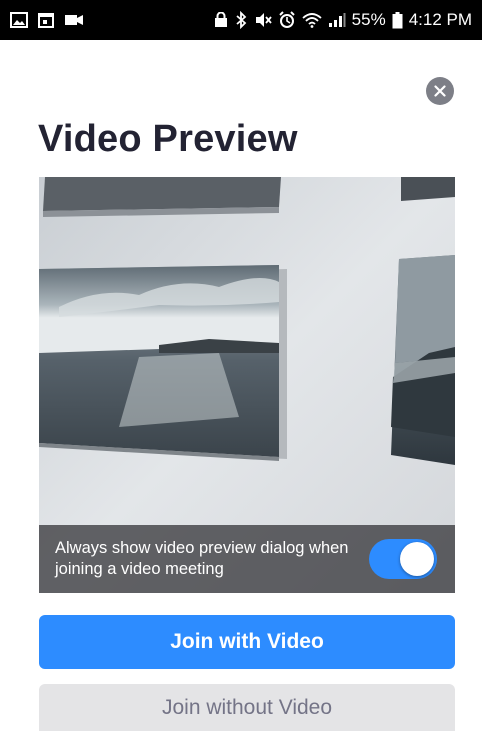 This screenshot has width=482, height=731. Describe the element at coordinates (312, 20) in the screenshot. I see `wifi-icon` at that location.